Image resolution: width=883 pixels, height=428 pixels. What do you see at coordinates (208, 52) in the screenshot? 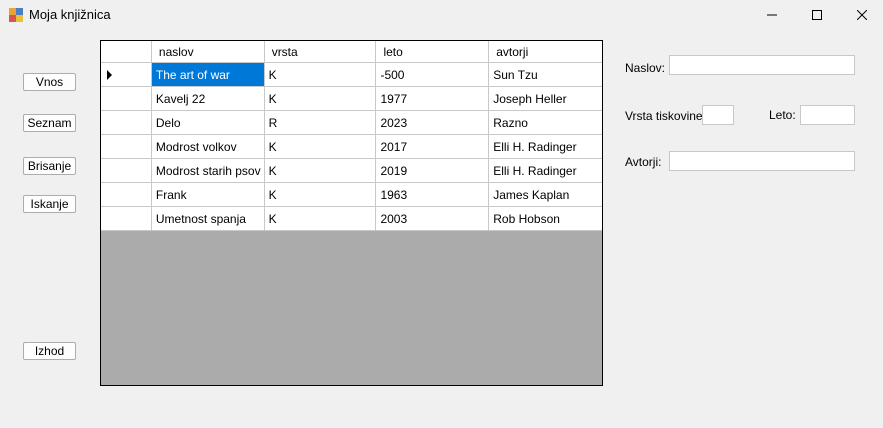
I see `column-header-naslov: naslov` at bounding box center [208, 52].